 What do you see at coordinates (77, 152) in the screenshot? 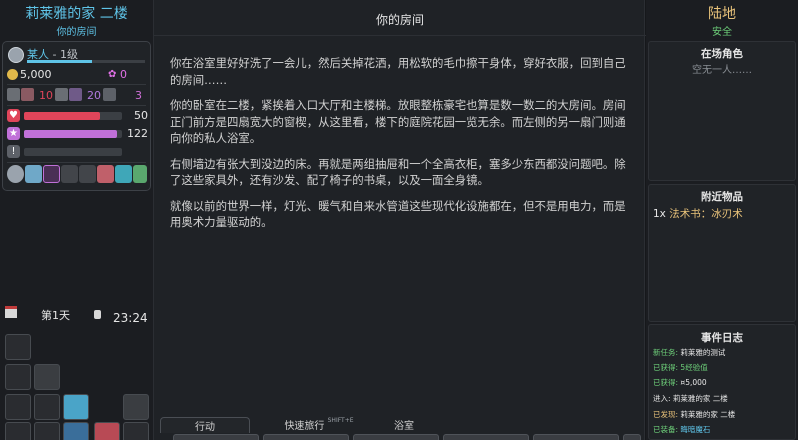
I see `stamina-row: !` at bounding box center [77, 152].